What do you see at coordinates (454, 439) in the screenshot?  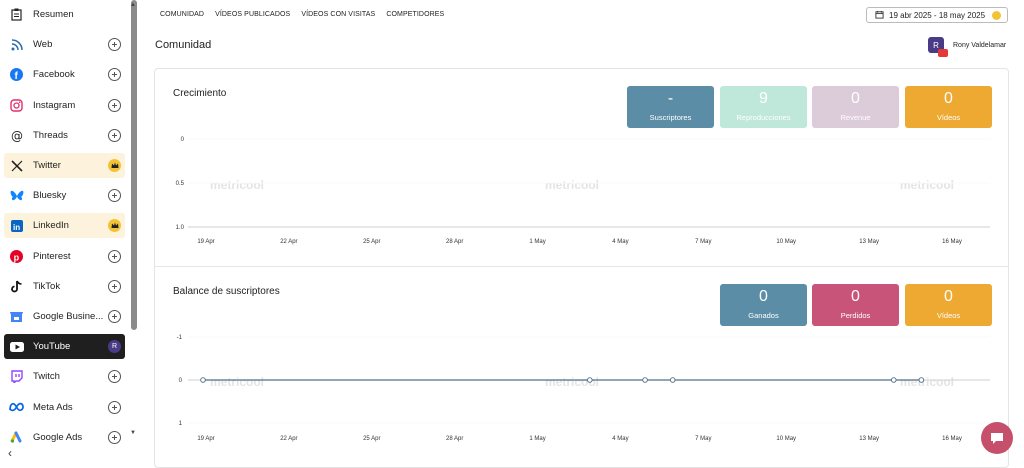 I see `balance-x-tick: 28 Apr` at bounding box center [454, 439].